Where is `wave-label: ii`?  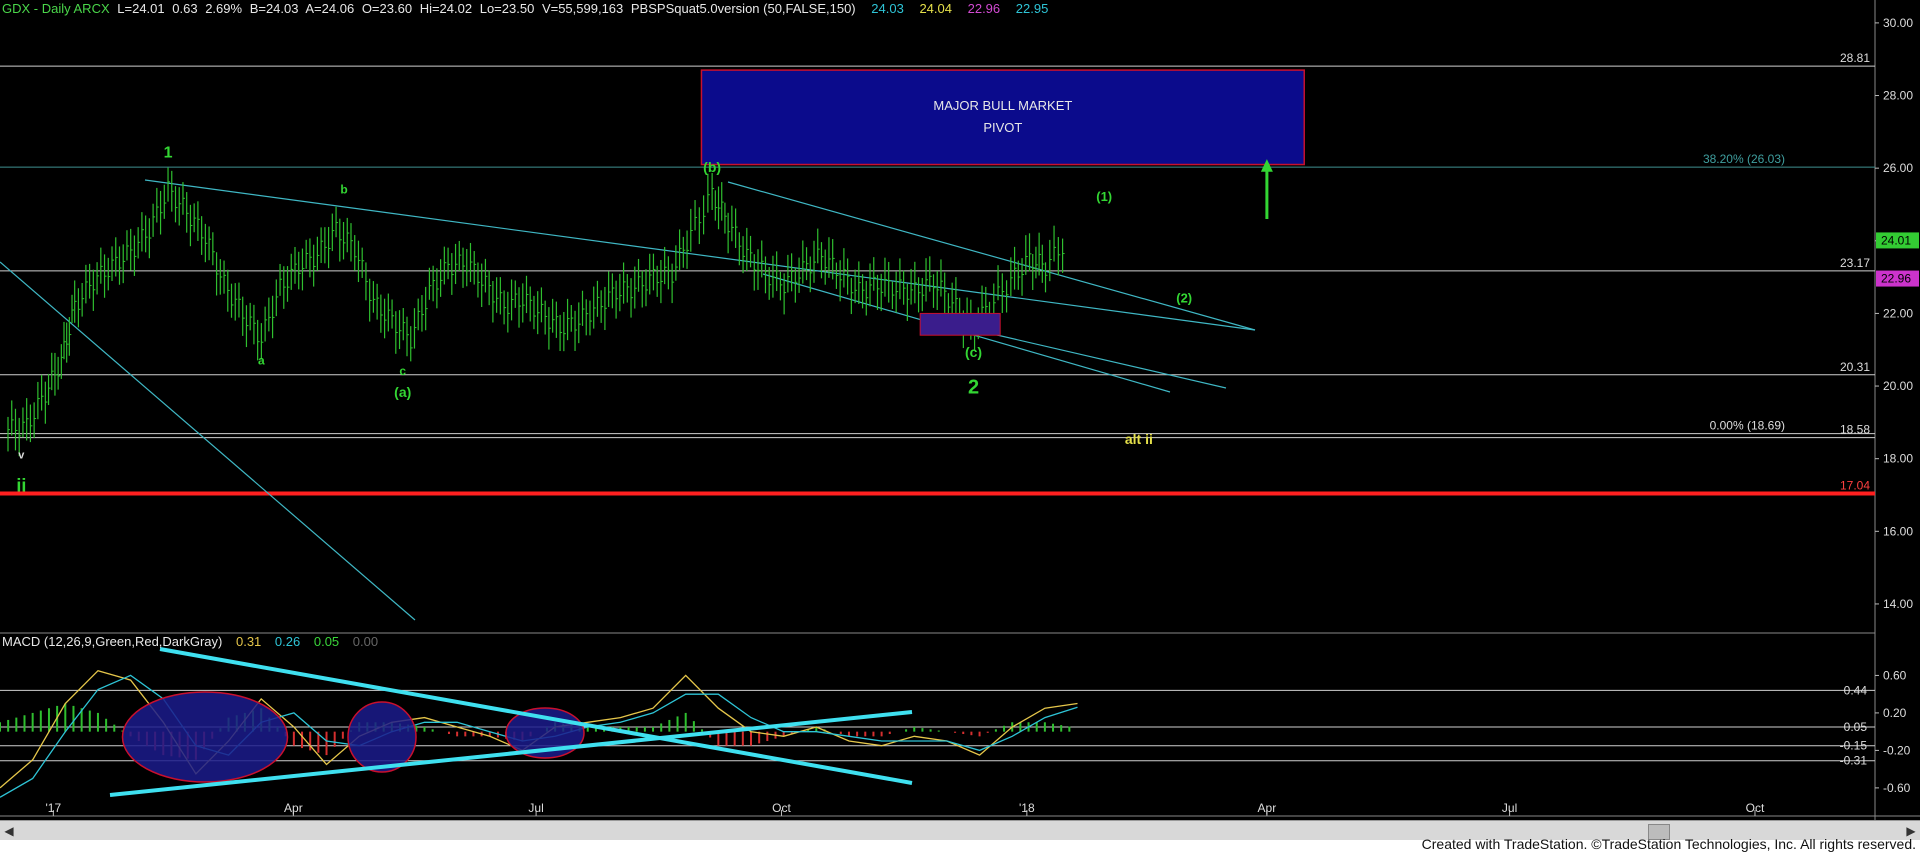
wave-label: ii is located at coordinates (21, 485).